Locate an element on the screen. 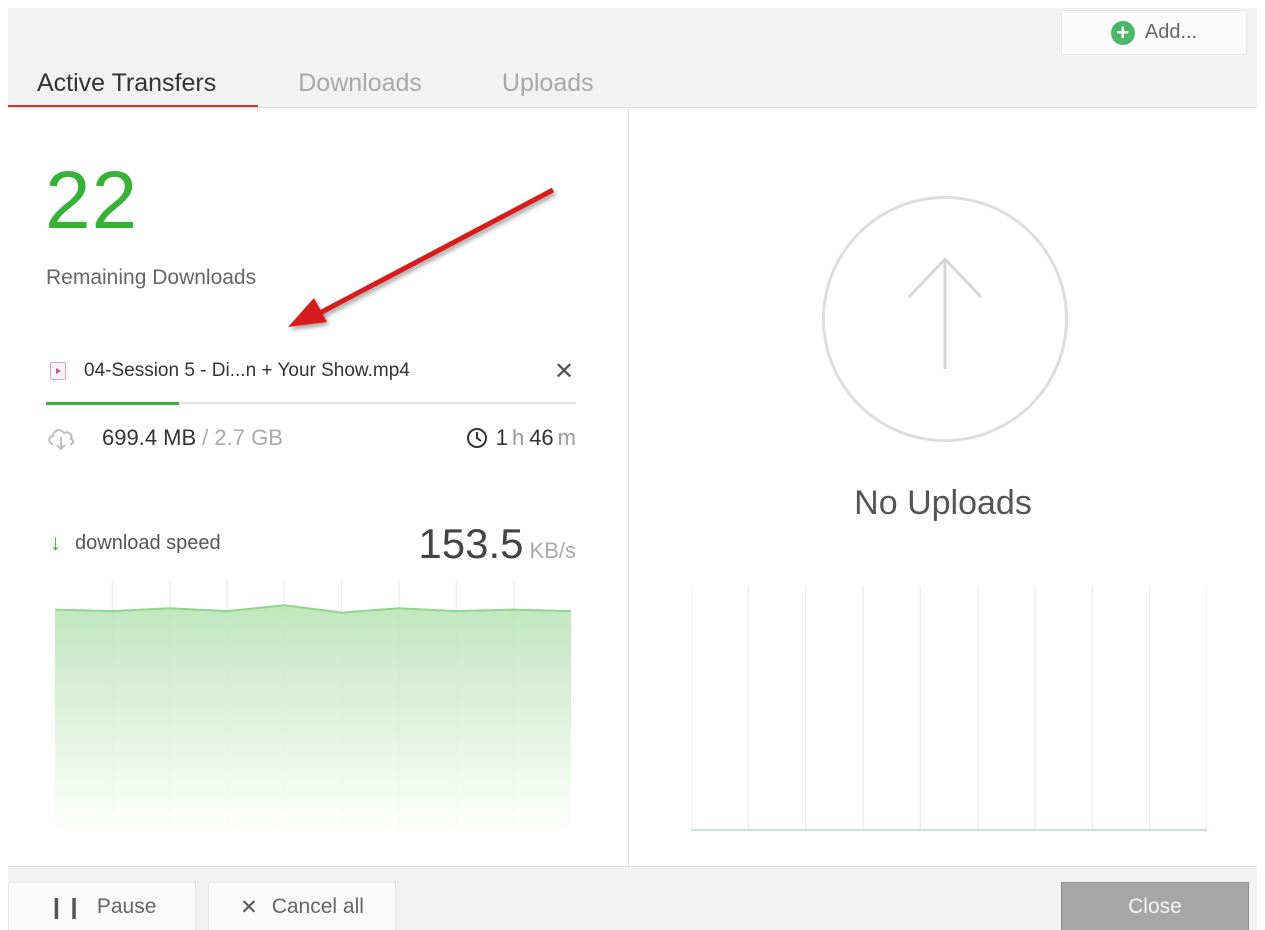  tab-label: Uploads is located at coordinates (547, 82).